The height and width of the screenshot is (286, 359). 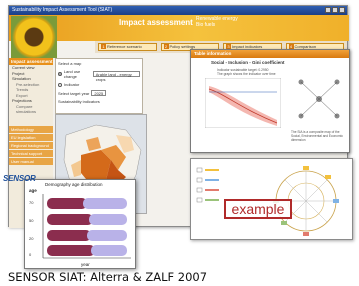 What do you see at coordinates (31, 145) in the screenshot?
I see `sidebar-block-regional: Regional background` at bounding box center [31, 145].